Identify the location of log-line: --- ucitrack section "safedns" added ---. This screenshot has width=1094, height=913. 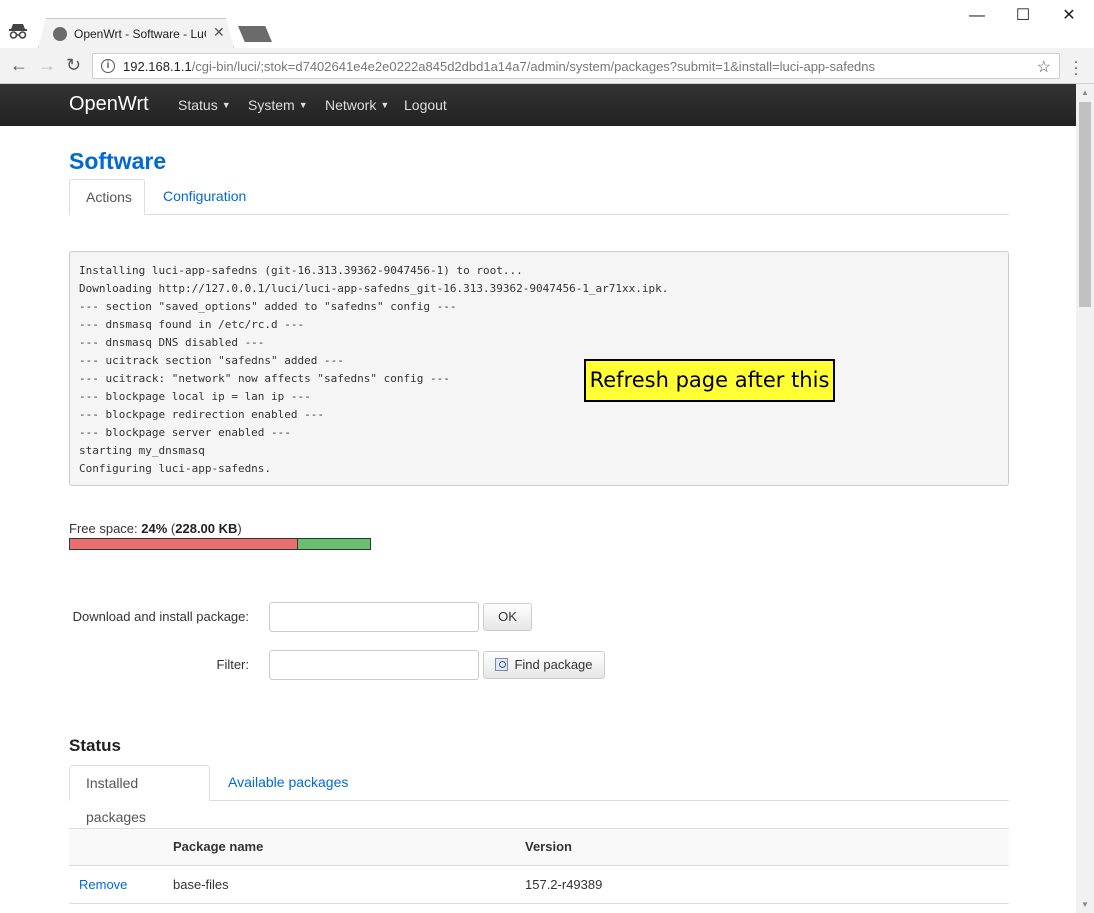
(211, 360).